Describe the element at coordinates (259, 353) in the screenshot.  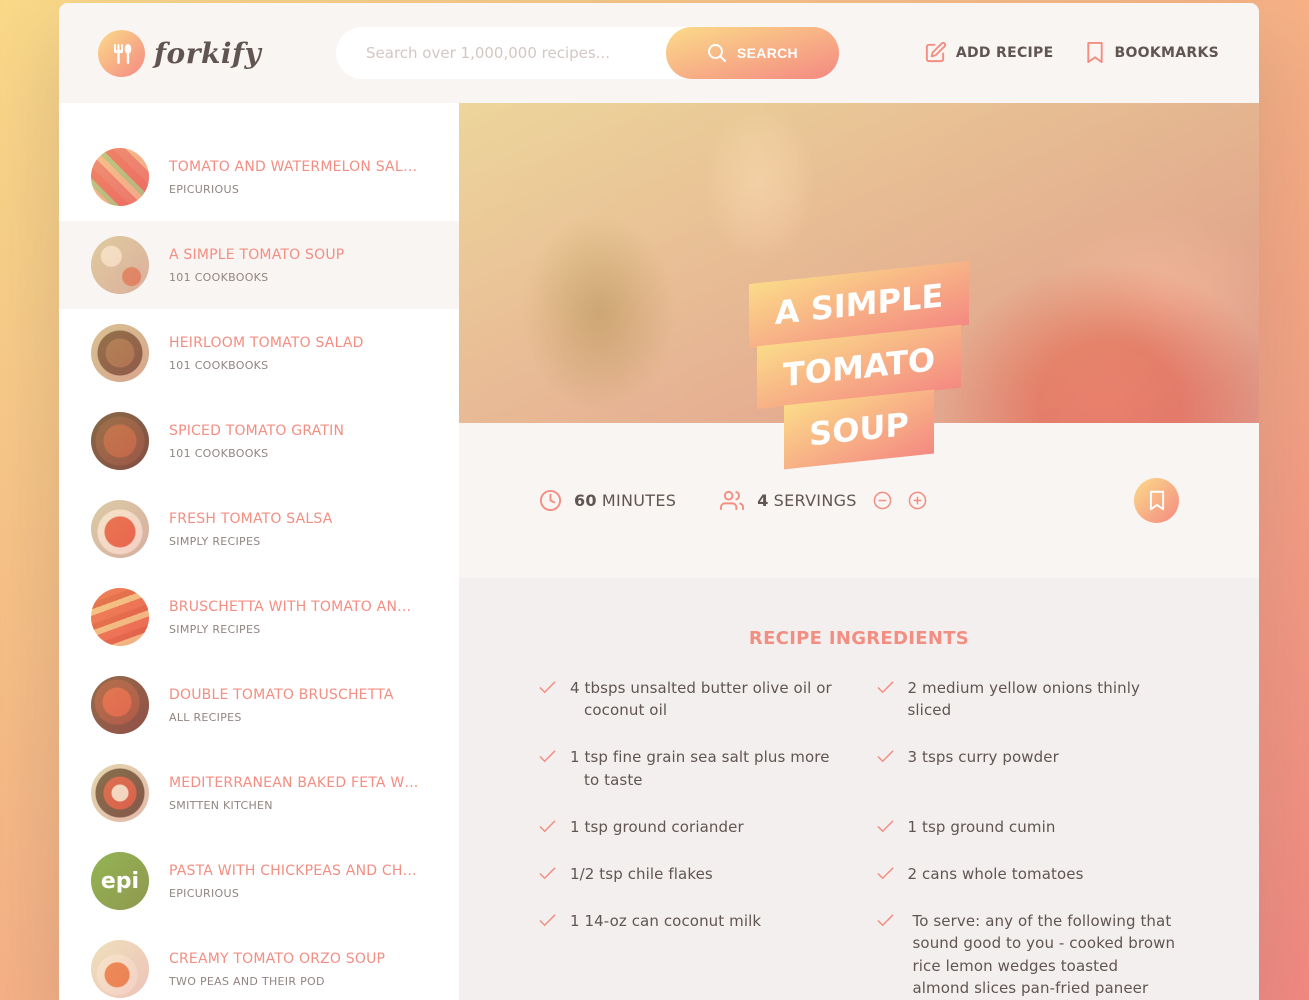
I see `result-item: HEIRLOOM TOMATO SALAD 101 COOKBOOKS` at that location.